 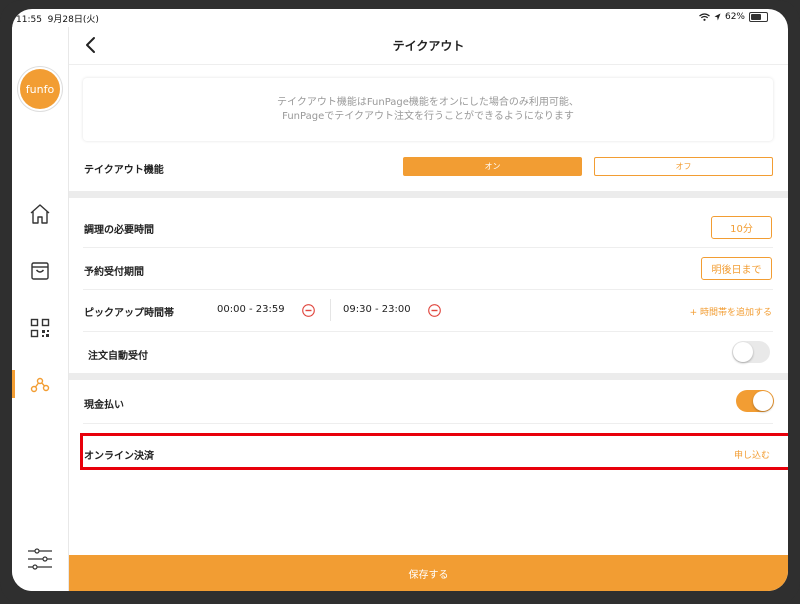 I want to click on location-icon, so click(x=717, y=17).